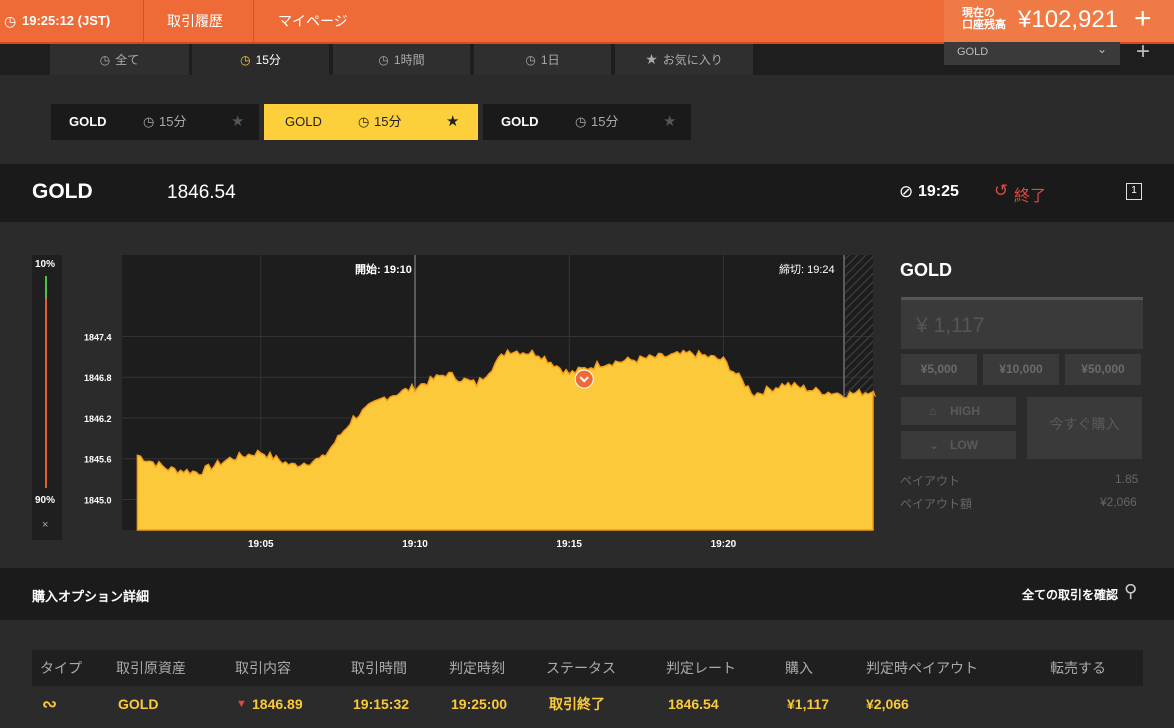  What do you see at coordinates (313, 21) in the screenshot?
I see `nav-mypage: マイページ` at bounding box center [313, 21].